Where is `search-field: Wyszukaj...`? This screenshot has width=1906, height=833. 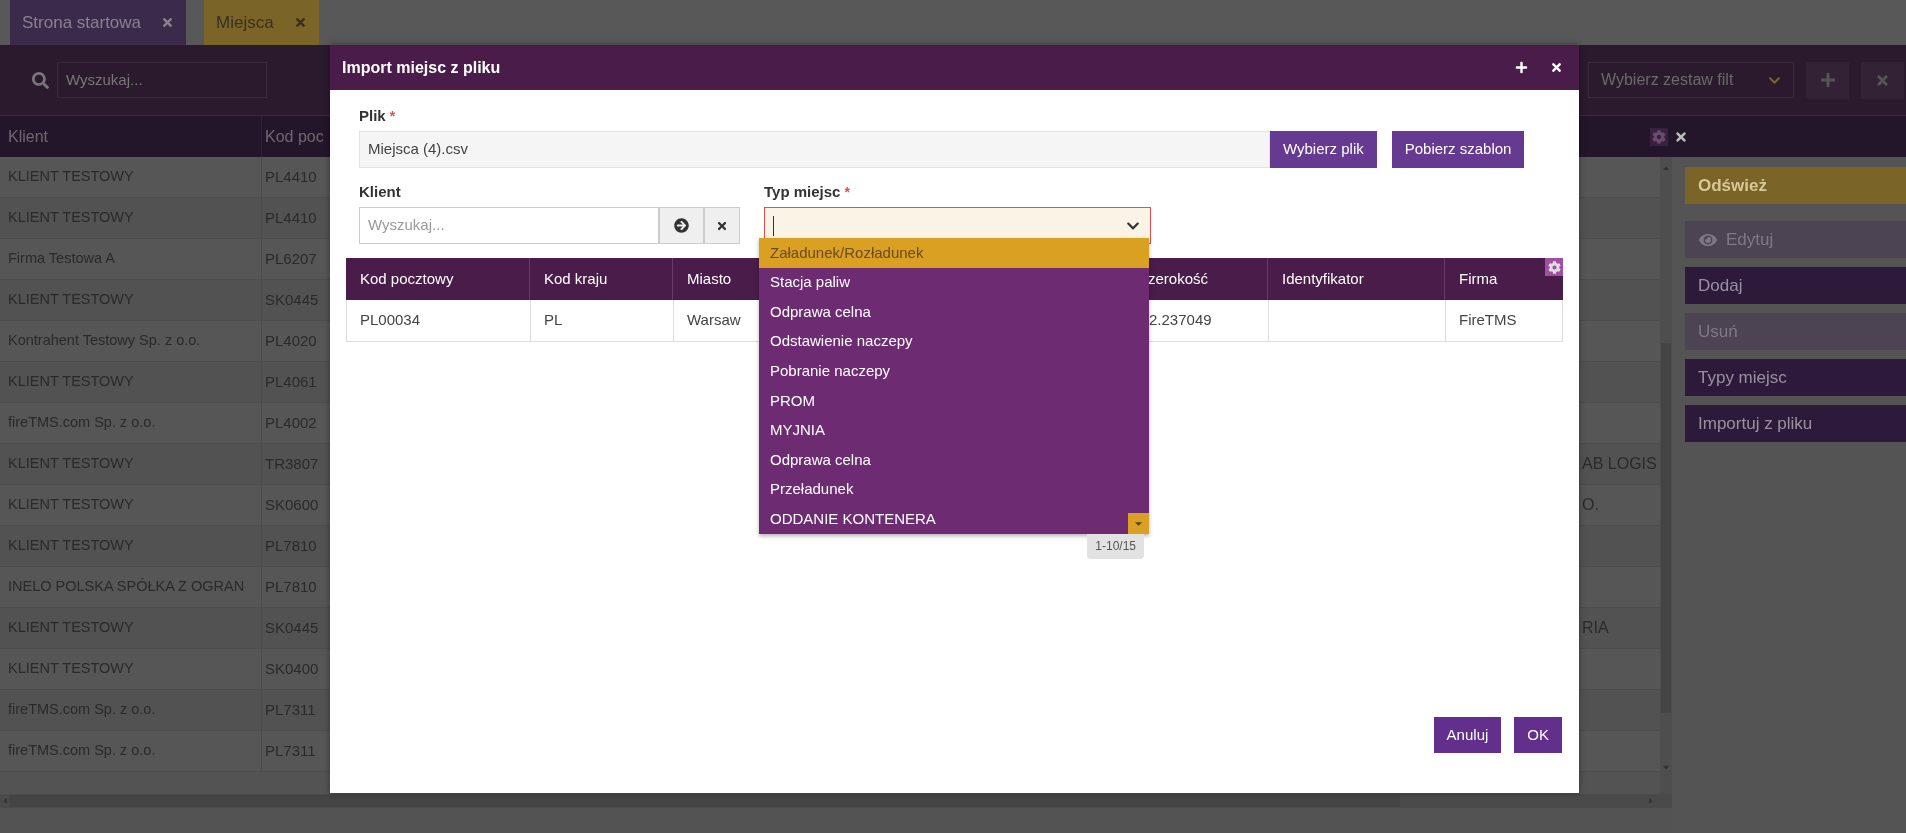 search-field: Wyszukaj... is located at coordinates (162, 80).